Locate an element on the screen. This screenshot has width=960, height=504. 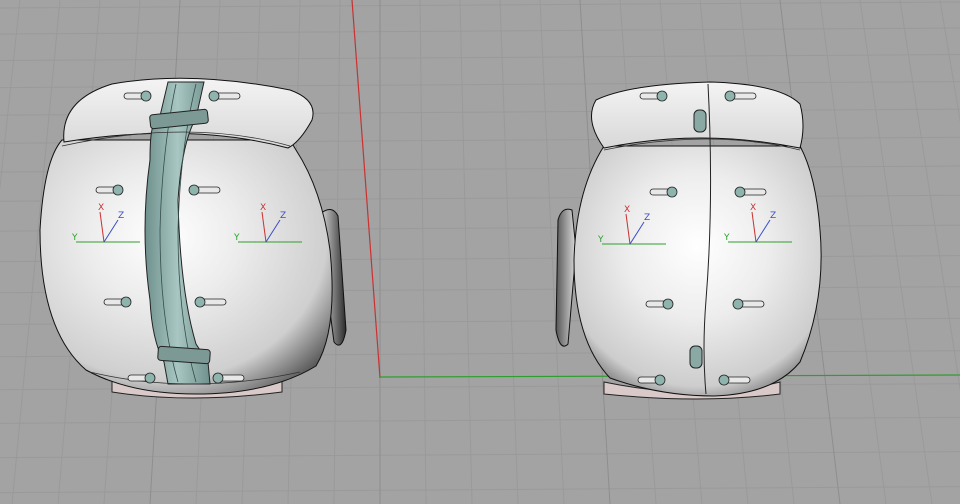
right-side-flap is located at coordinates (566, 277).